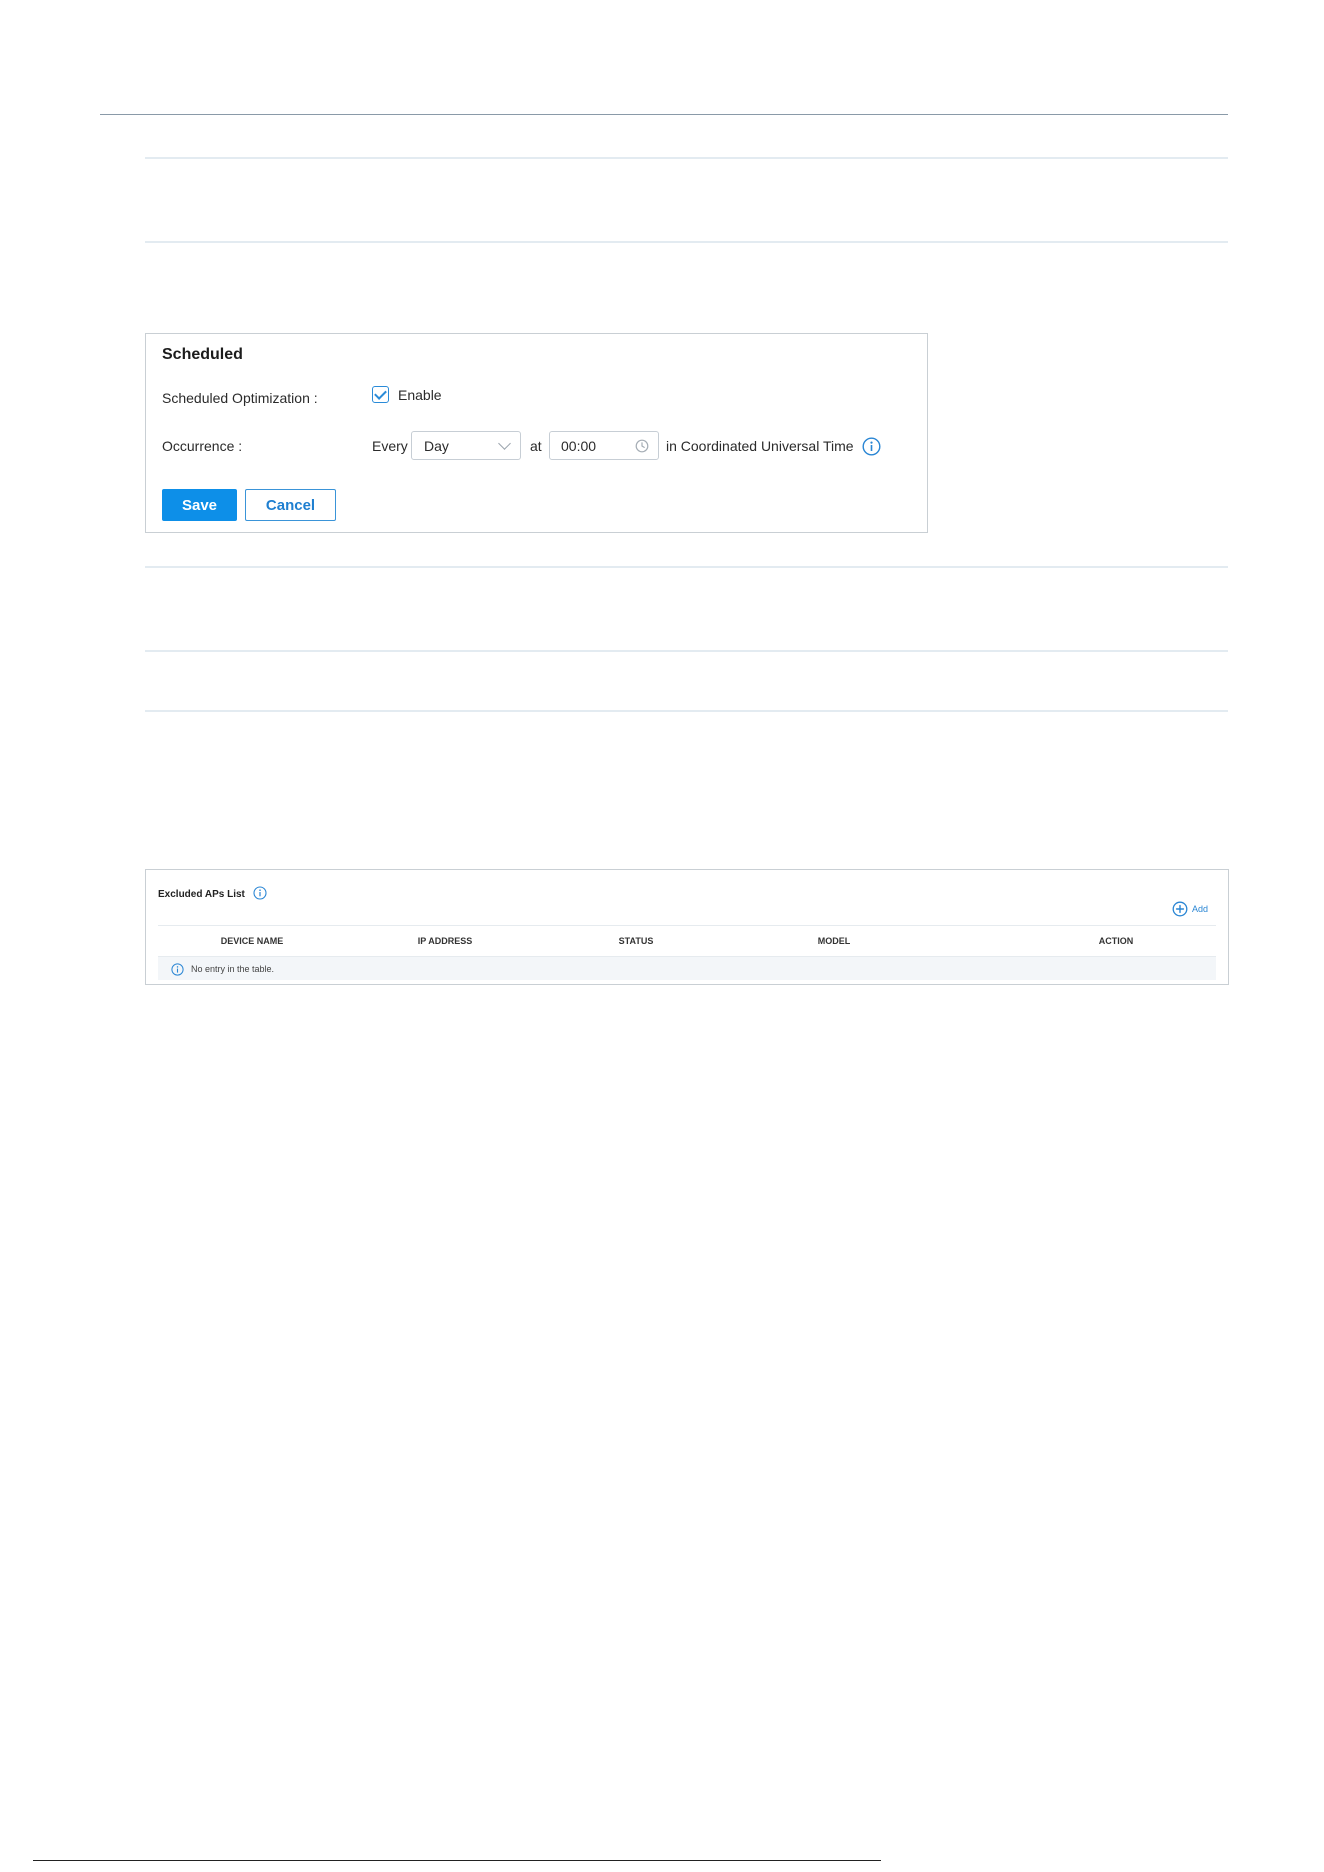  What do you see at coordinates (199, 505) in the screenshot?
I see `save-button: Save` at bounding box center [199, 505].